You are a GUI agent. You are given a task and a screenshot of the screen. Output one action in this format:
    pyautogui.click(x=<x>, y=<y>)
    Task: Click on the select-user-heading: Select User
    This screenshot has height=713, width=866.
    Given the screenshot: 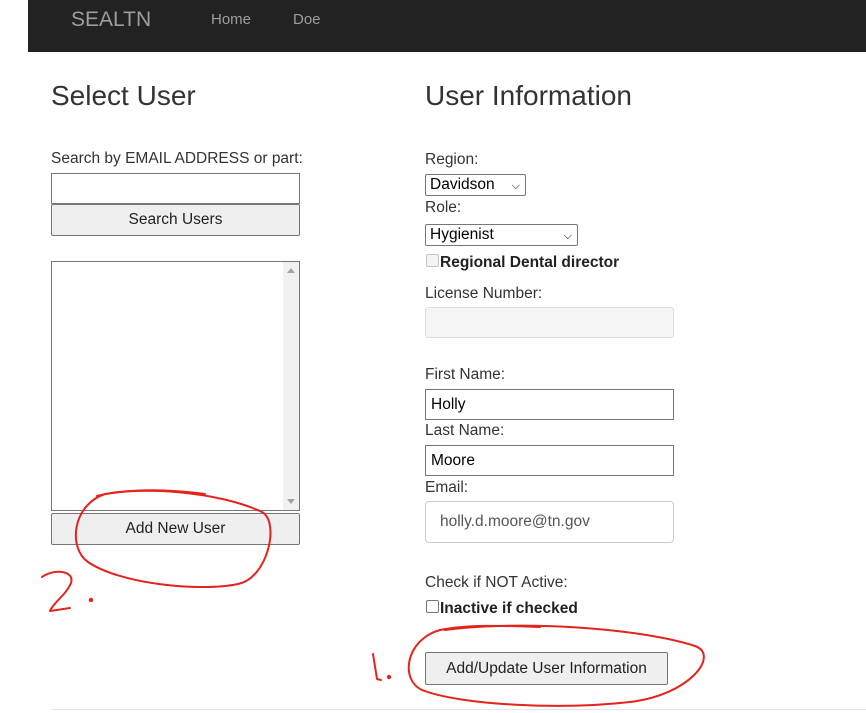 What is the action you would take?
    pyautogui.click(x=123, y=95)
    